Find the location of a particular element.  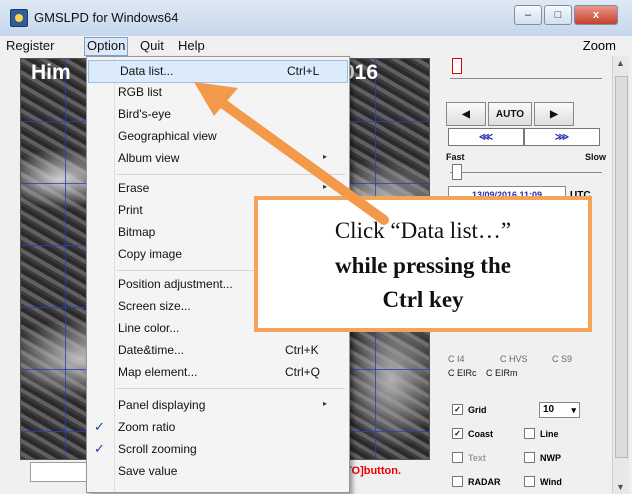

menu-quit: Quit is located at coordinates (152, 45).